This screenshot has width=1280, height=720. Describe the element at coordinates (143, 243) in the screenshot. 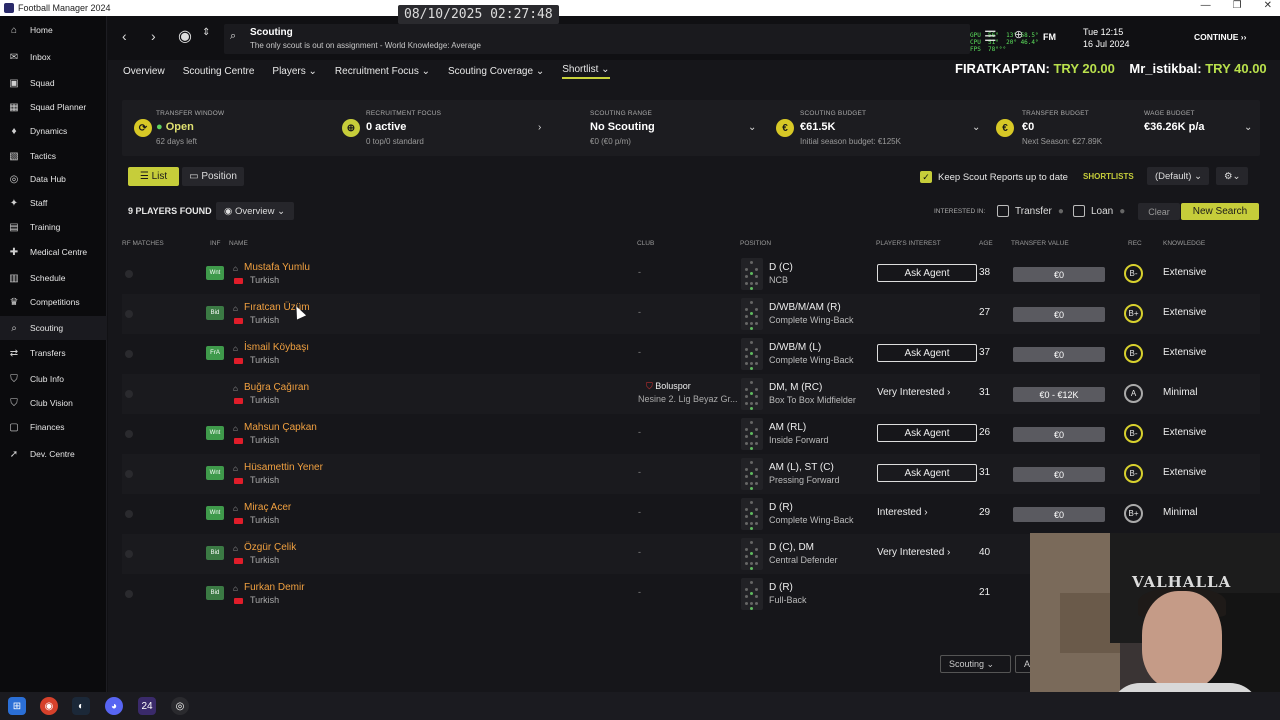

I see `col-rf-matches: RF MATCHES` at that location.